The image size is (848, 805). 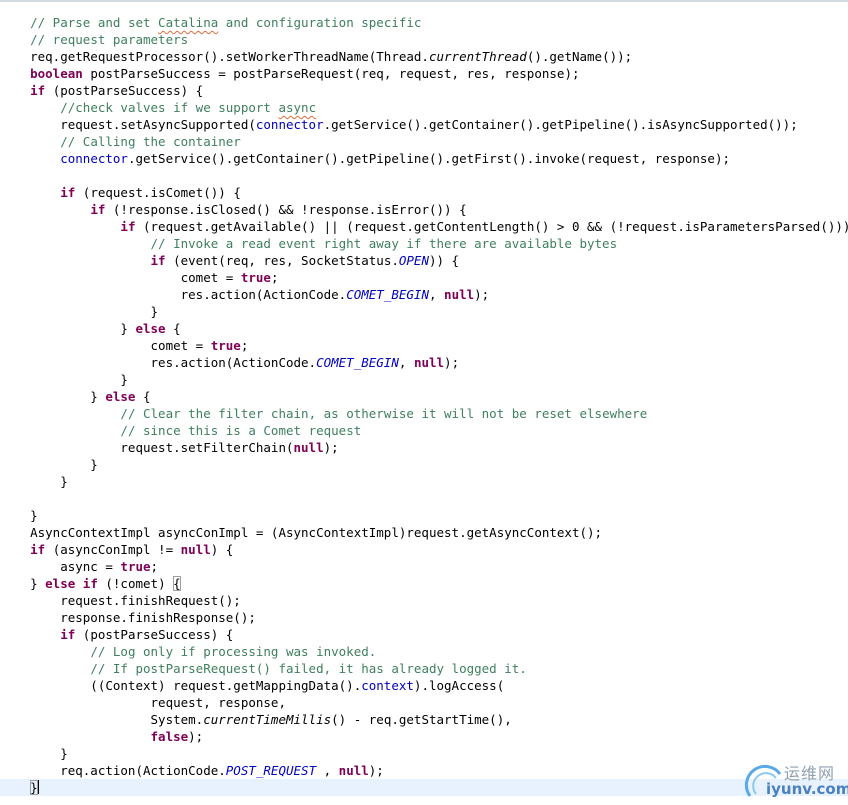 I want to click on code-token: boolean, so click(x=56, y=73).